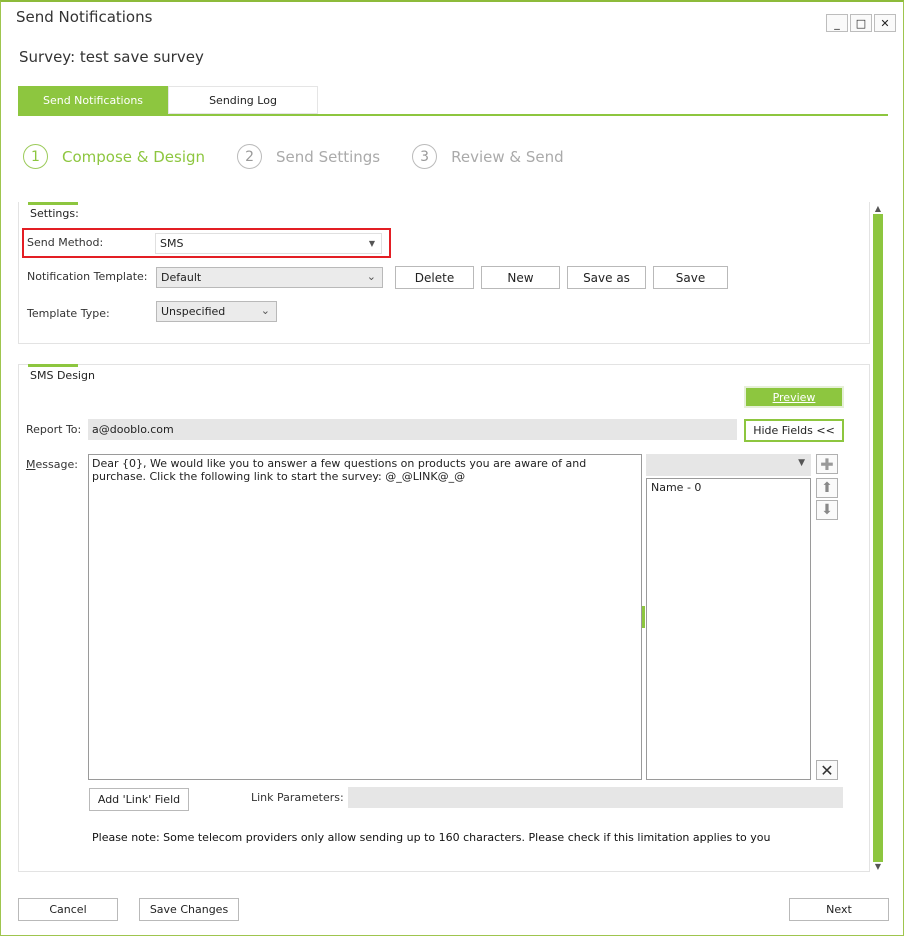  I want to click on vertical-scrollbar, so click(878, 538).